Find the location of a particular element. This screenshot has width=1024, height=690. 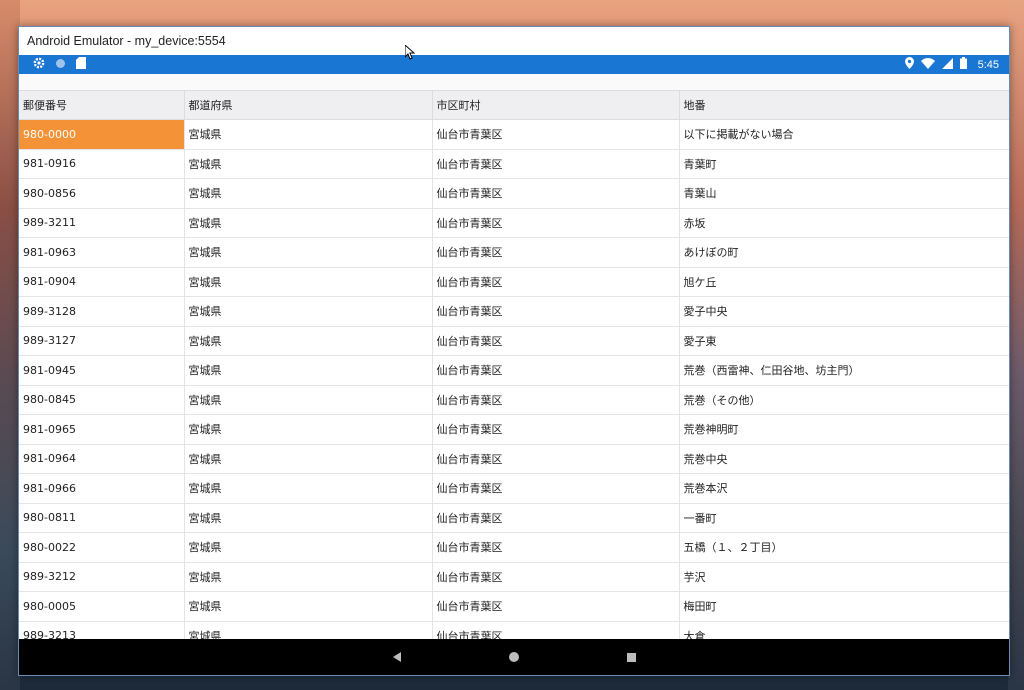

postal-code-cell: 980-0845 is located at coordinates (102, 400).